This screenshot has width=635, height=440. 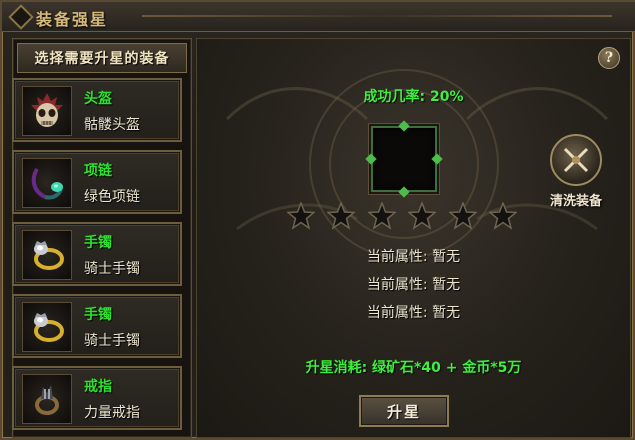 What do you see at coordinates (97, 326) in the screenshot?
I see `equipment-item-bracelet-2: 手镯 骑士手镯` at bounding box center [97, 326].